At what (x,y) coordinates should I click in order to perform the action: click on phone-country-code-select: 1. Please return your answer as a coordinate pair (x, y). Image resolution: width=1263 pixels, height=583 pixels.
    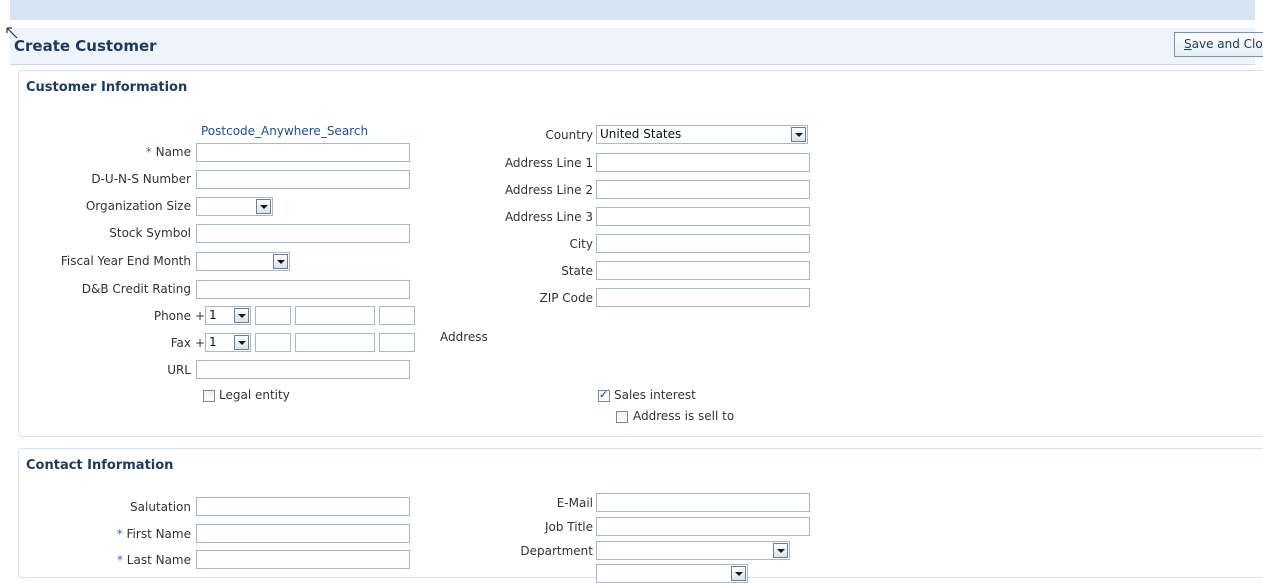
    Looking at the image, I should click on (228, 315).